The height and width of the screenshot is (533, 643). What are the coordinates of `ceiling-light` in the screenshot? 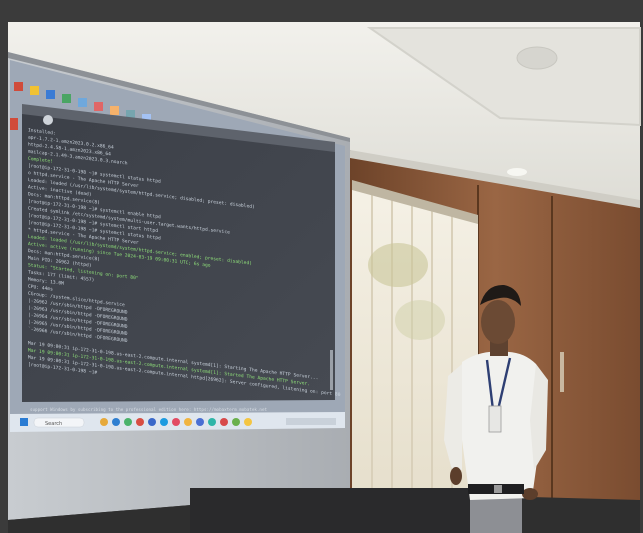 It's located at (517, 172).